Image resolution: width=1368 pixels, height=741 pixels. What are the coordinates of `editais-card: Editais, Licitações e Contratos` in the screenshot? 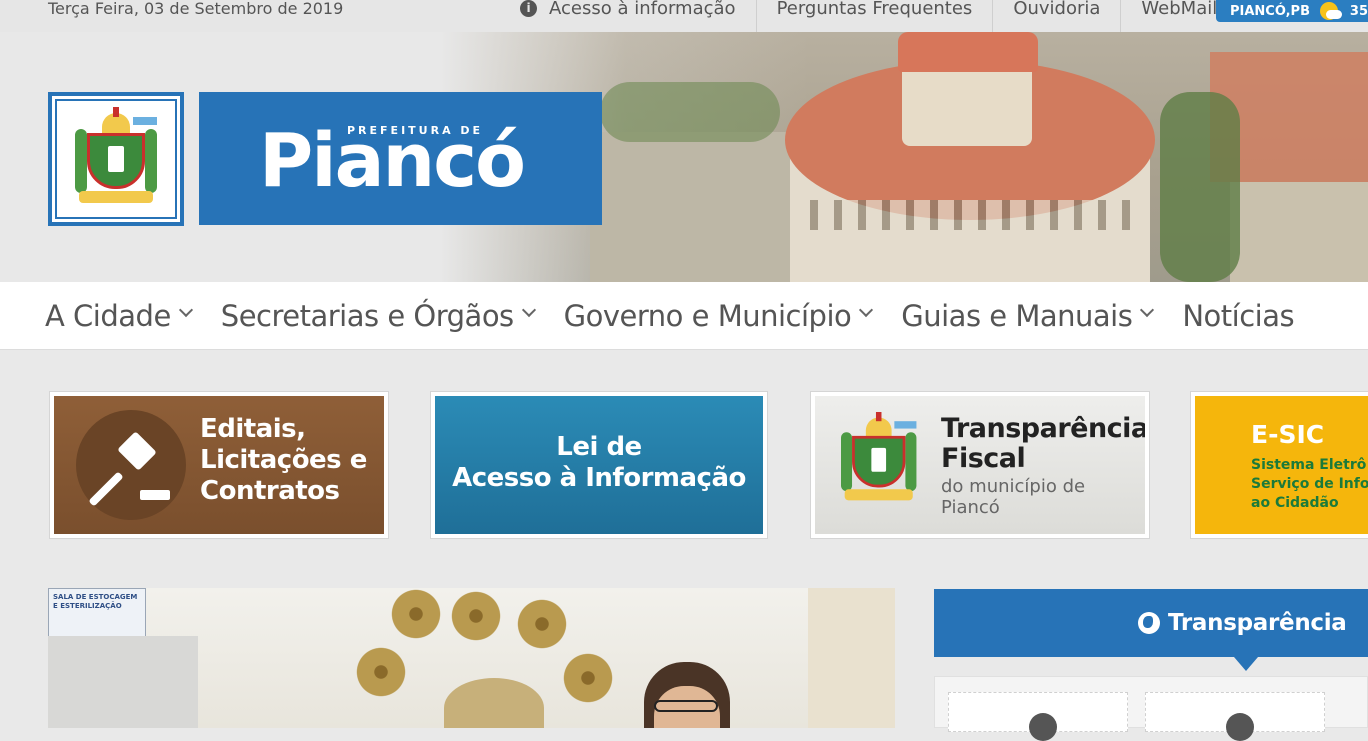 It's located at (219, 465).